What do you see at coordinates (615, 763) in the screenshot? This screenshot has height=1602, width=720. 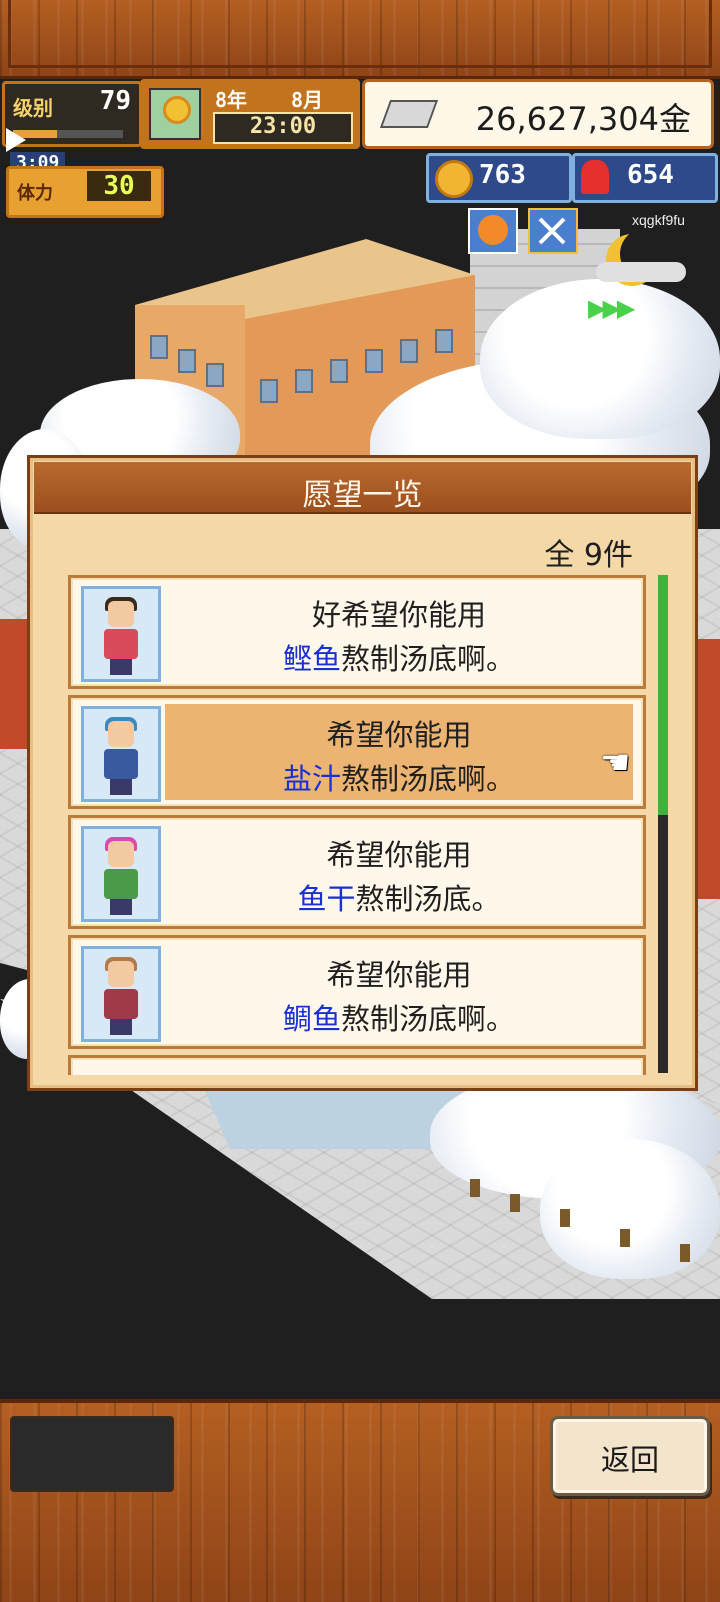 I see `pointing-hand-icon: ☚` at bounding box center [615, 763].